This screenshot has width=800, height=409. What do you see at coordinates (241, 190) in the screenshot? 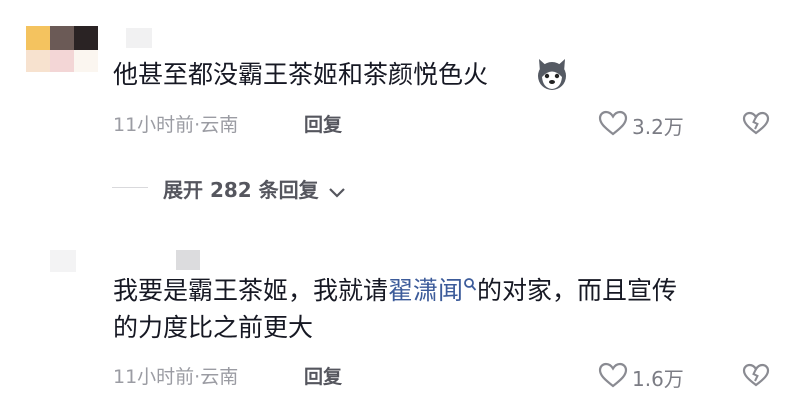
I see `expand-replies-label: 展开 282 条回复` at bounding box center [241, 190].